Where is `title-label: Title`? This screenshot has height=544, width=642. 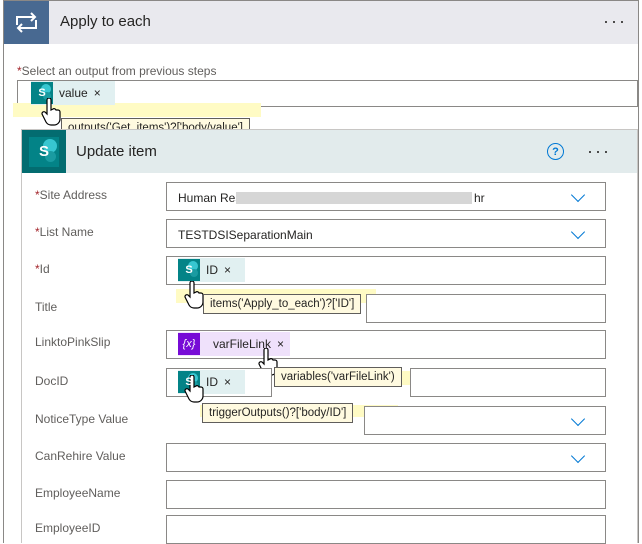 title-label: Title is located at coordinates (46, 307).